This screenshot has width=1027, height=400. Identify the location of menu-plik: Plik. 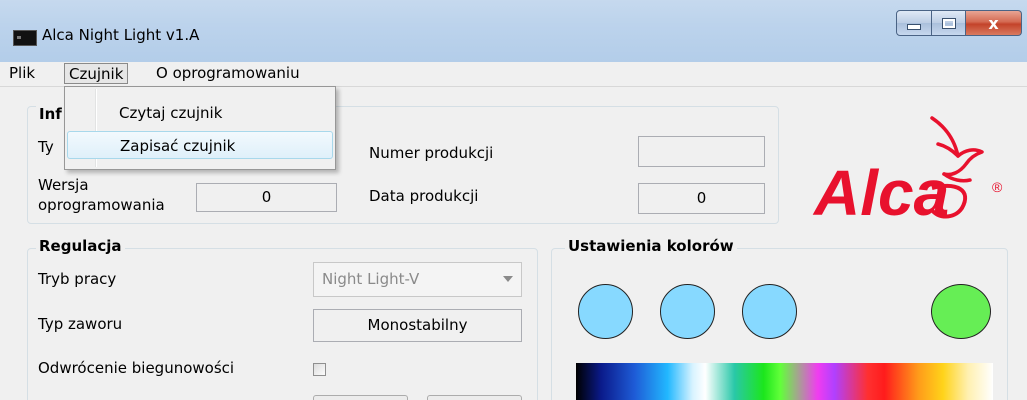
(22, 73).